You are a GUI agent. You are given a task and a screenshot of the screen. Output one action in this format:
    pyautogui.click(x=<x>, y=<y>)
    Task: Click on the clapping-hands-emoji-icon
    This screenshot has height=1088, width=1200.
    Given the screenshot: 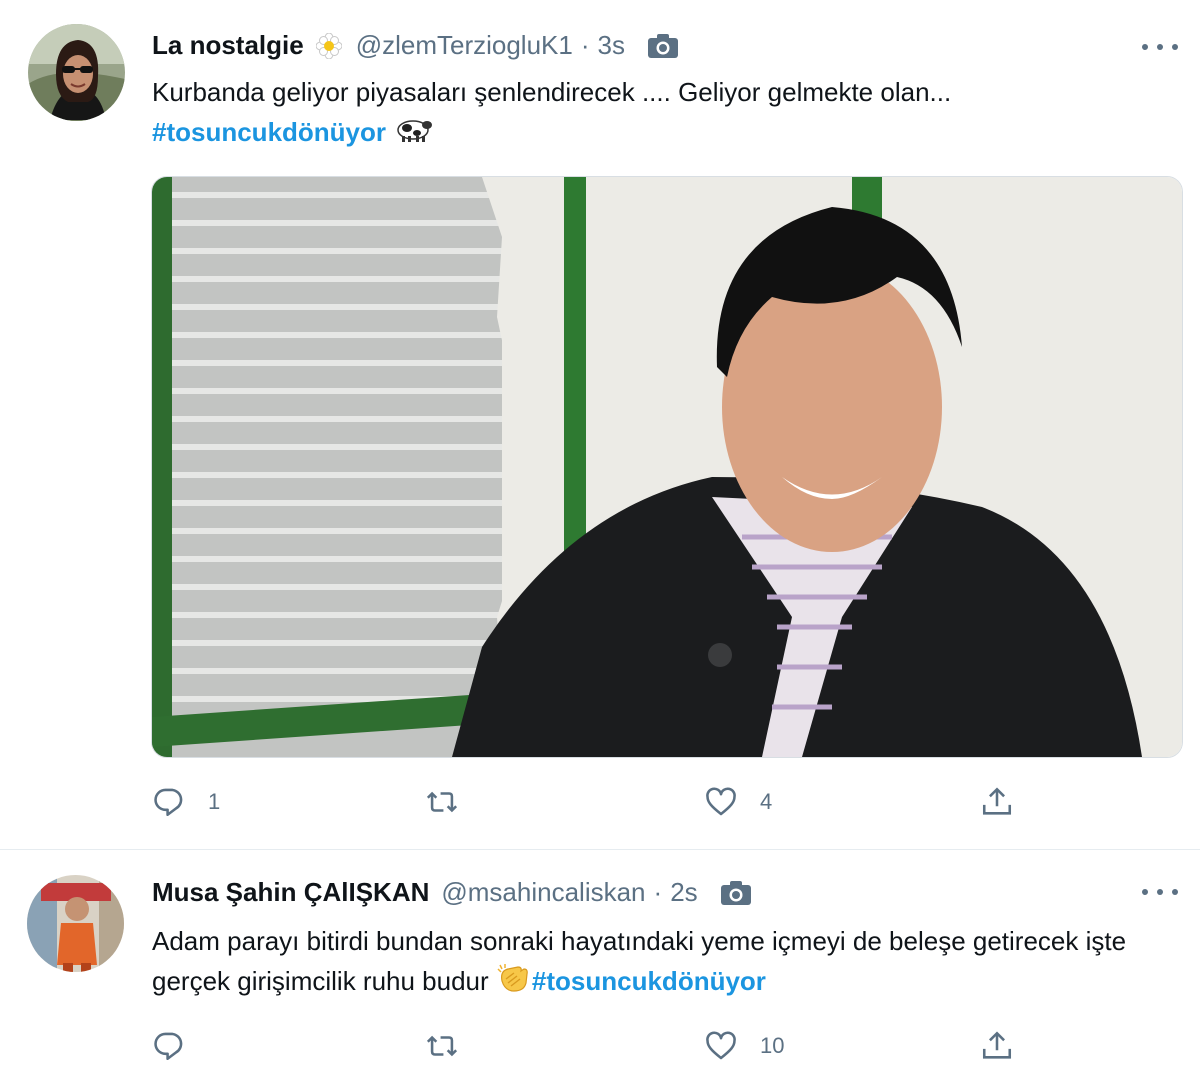 What is the action you would take?
    pyautogui.click(x=514, y=983)
    